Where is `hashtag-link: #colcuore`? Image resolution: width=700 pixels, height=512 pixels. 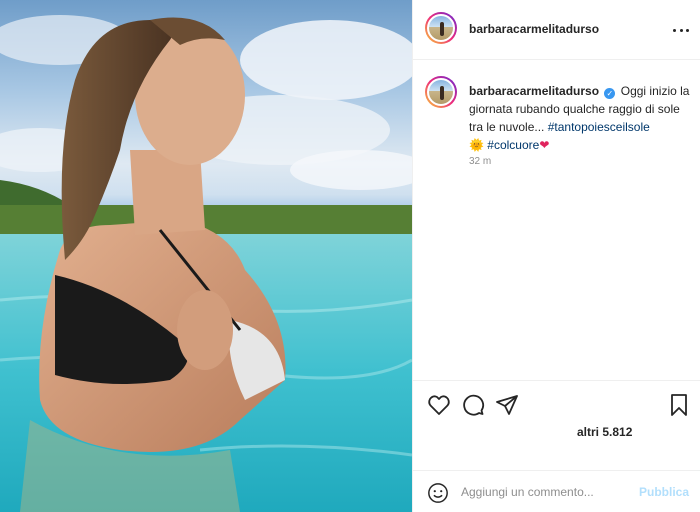 hashtag-link: #colcuore is located at coordinates (513, 145).